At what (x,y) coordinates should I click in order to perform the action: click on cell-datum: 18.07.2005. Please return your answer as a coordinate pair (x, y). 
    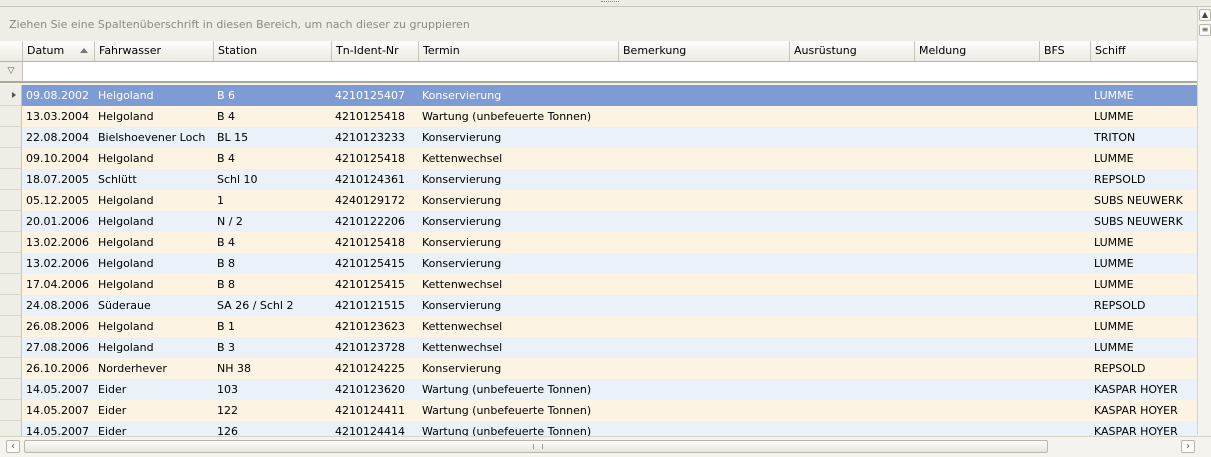
    Looking at the image, I should click on (60, 179).